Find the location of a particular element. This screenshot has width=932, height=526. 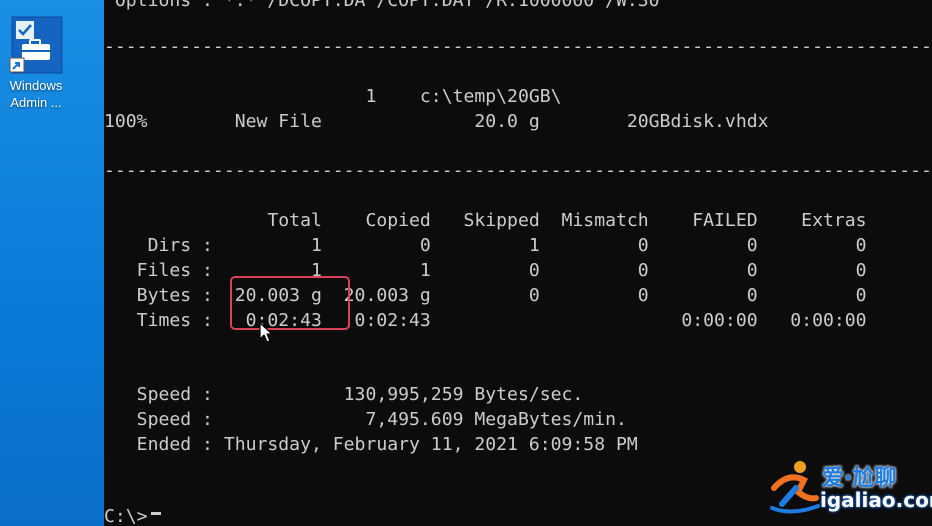

file-progress-line: 100% New File 20.0 g 20GBdisk.vhdx is located at coordinates (436, 121).